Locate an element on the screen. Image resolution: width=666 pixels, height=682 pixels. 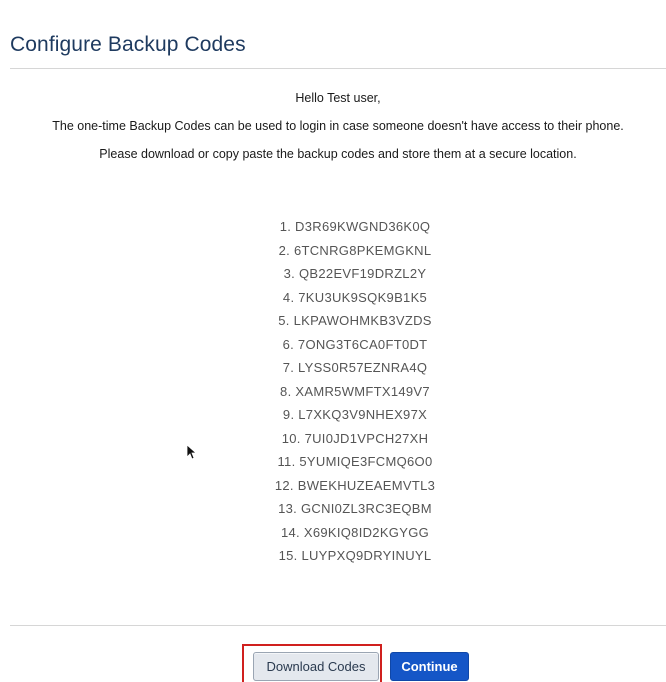
backup-code-item: 12. BWEKHUZEAEMVTL3 is located at coordinates (355, 485).